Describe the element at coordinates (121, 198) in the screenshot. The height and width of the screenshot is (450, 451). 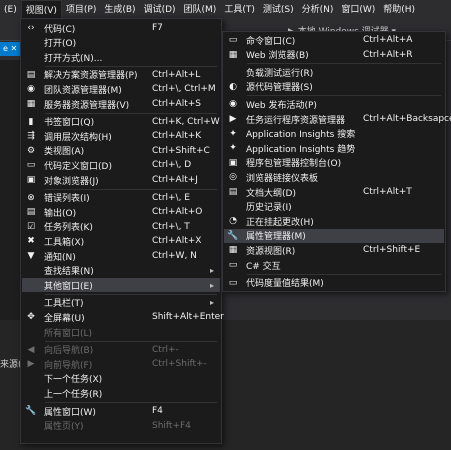
I see `menu-item: ⊗ 错误列表(I) Ctrl+\, E` at that location.